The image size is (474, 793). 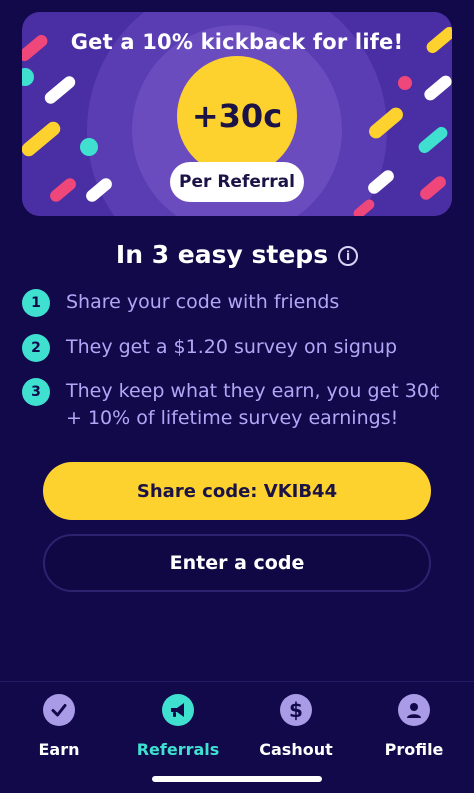 What do you see at coordinates (237, 42) in the screenshot?
I see `banner-title: Get a 10% kickback for life!` at bounding box center [237, 42].